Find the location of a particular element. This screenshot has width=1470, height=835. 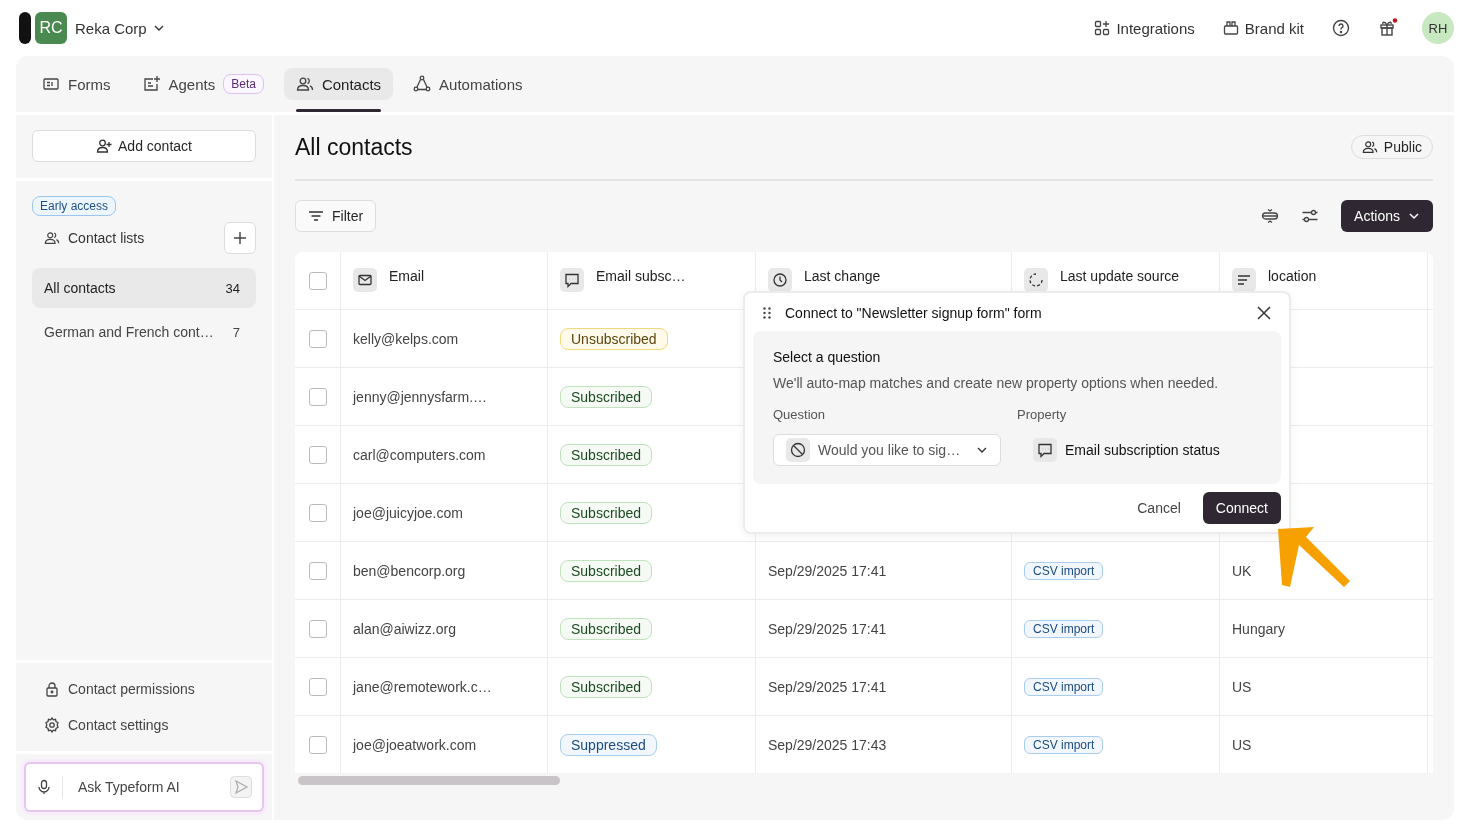

location-cell: UK is located at coordinates (1242, 570).